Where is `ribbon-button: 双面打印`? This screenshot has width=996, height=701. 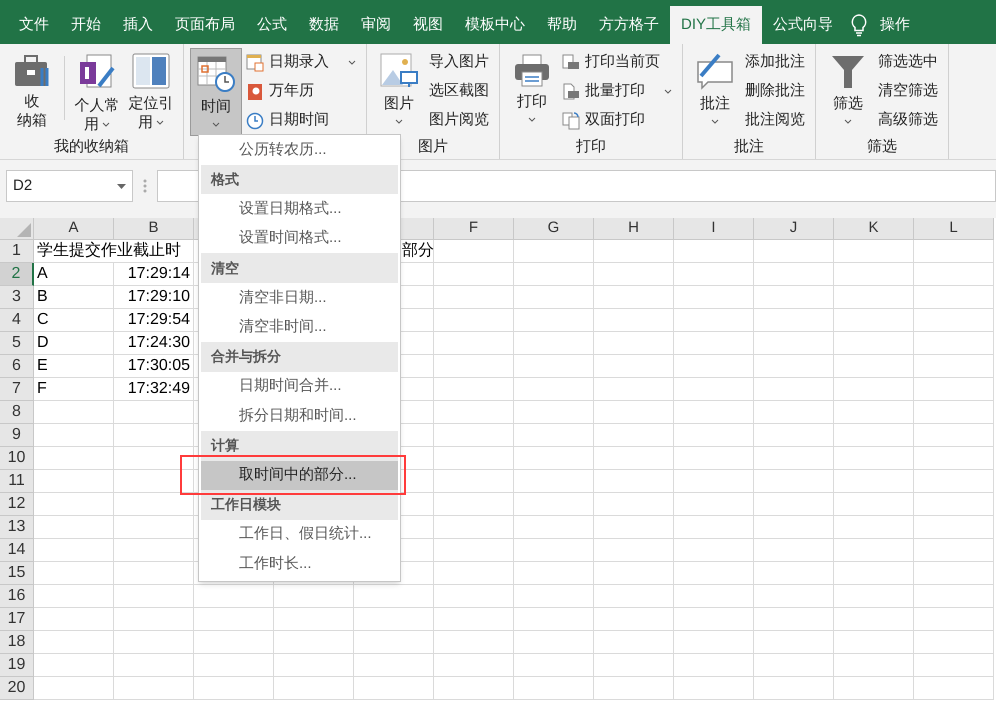 ribbon-button: 双面打印 is located at coordinates (619, 120).